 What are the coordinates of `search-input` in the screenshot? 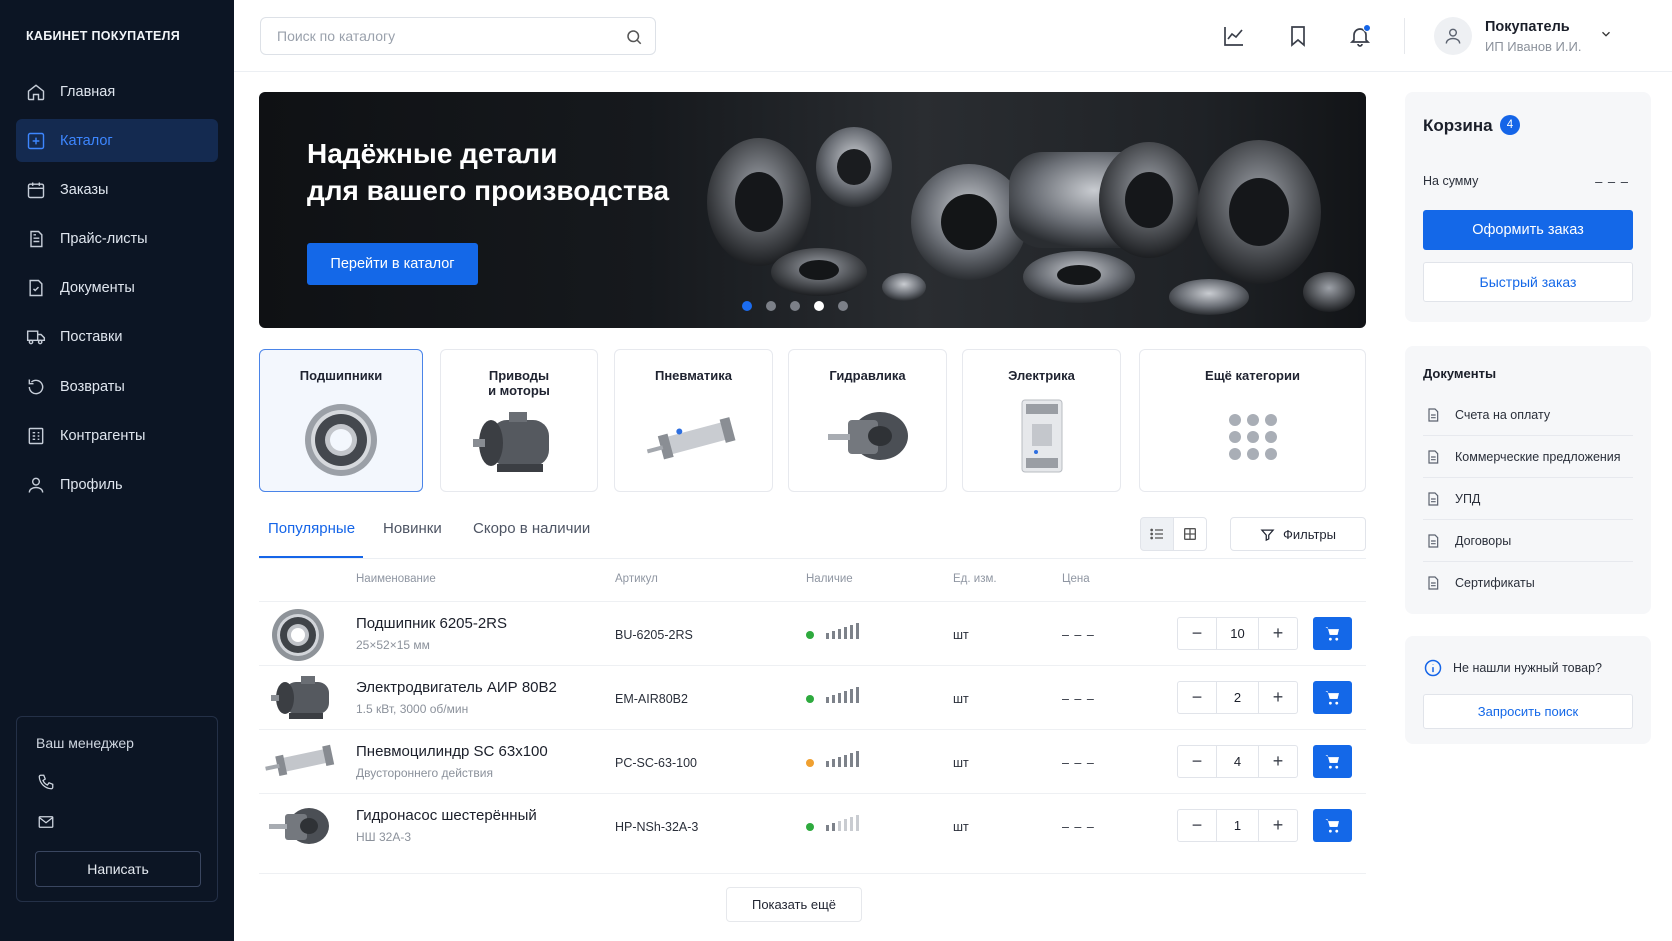 It's located at (458, 36).